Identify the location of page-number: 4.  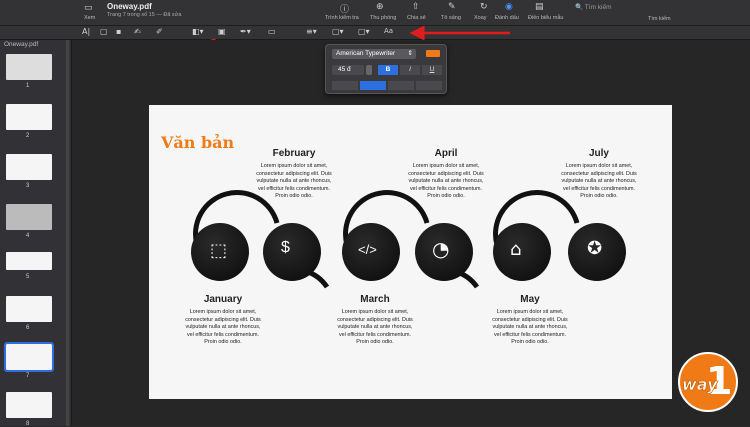
(28, 236).